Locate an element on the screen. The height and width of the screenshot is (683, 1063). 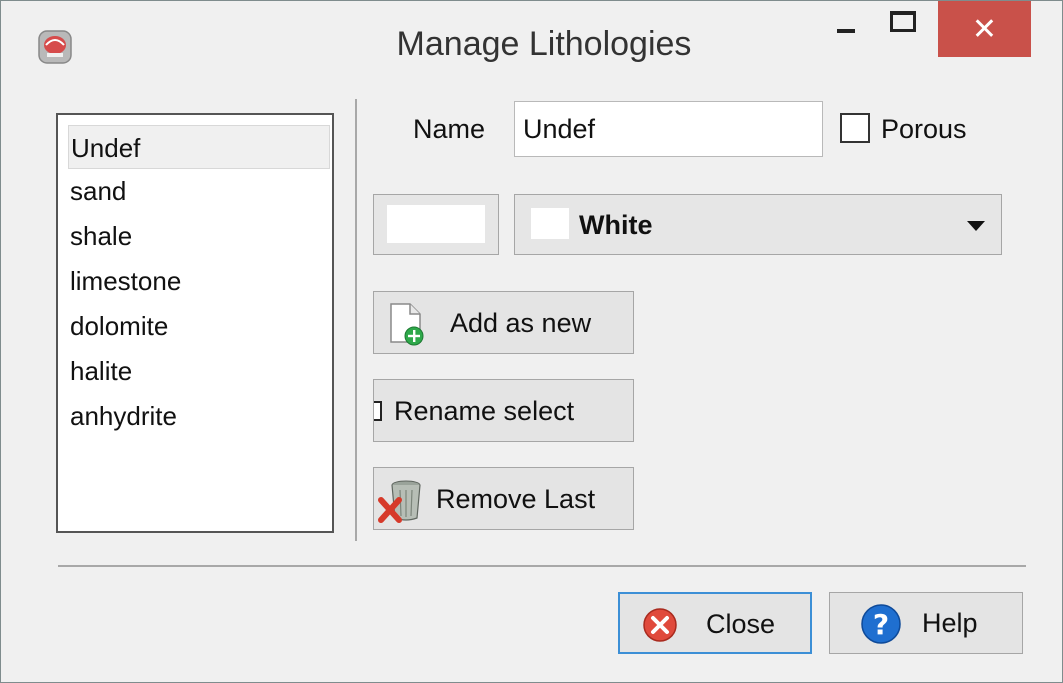
porous-checkbox is located at coordinates (855, 128).